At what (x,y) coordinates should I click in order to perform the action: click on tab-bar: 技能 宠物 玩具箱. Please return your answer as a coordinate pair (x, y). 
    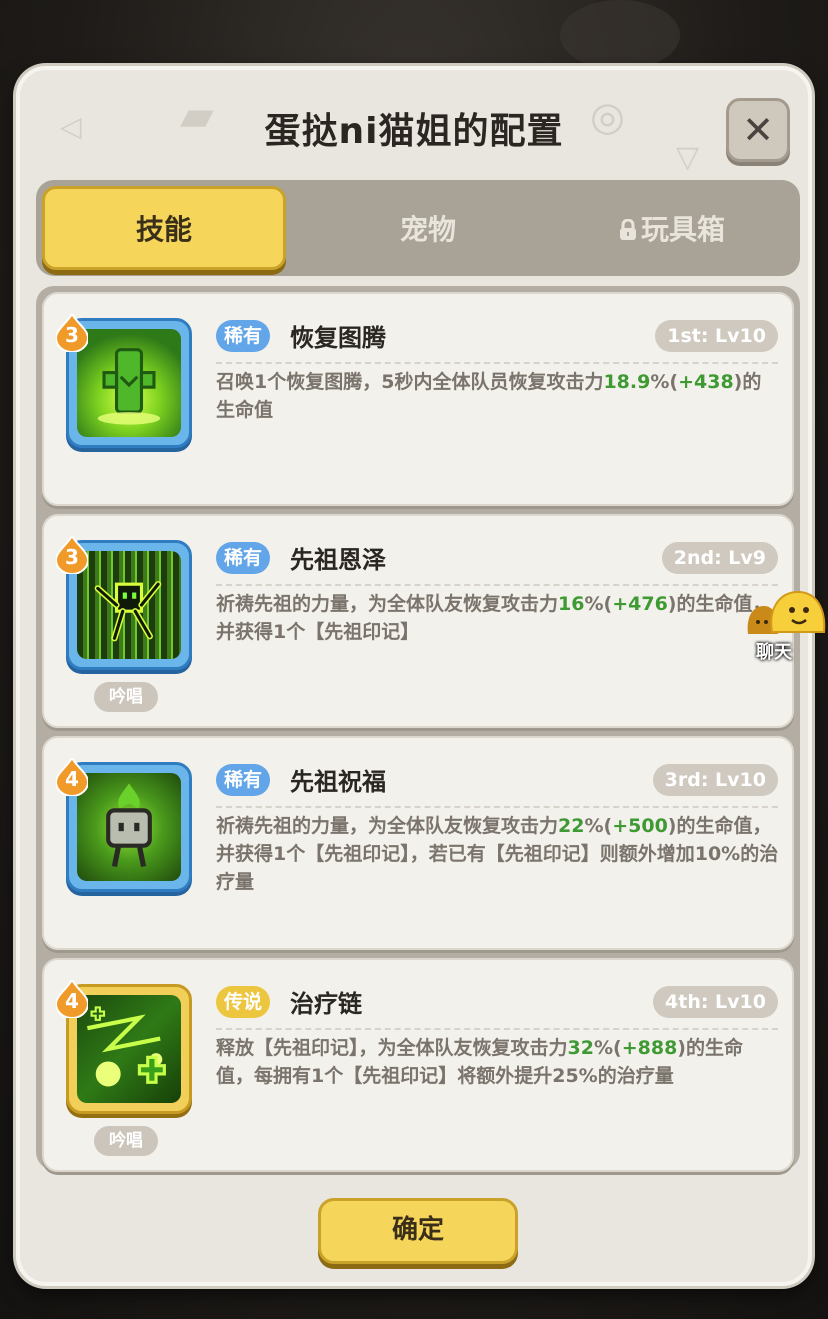
    Looking at the image, I should click on (418, 228).